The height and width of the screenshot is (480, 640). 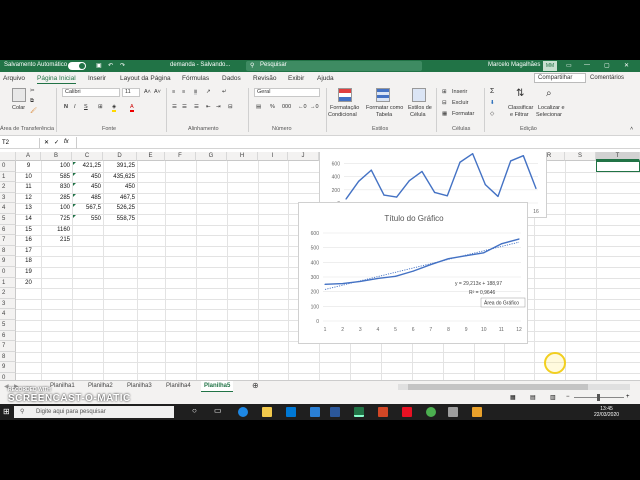 What do you see at coordinates (598, 397) in the screenshot?
I see `zoom-thumb` at bounding box center [598, 397].